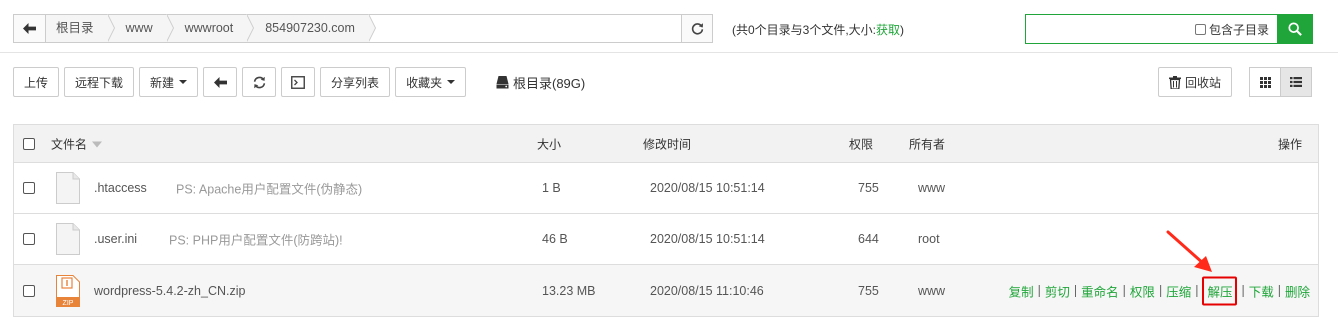 Image resolution: width=1338 pixels, height=323 pixels. Describe the element at coordinates (36, 82) in the screenshot. I see `upload-button: 上传` at that location.